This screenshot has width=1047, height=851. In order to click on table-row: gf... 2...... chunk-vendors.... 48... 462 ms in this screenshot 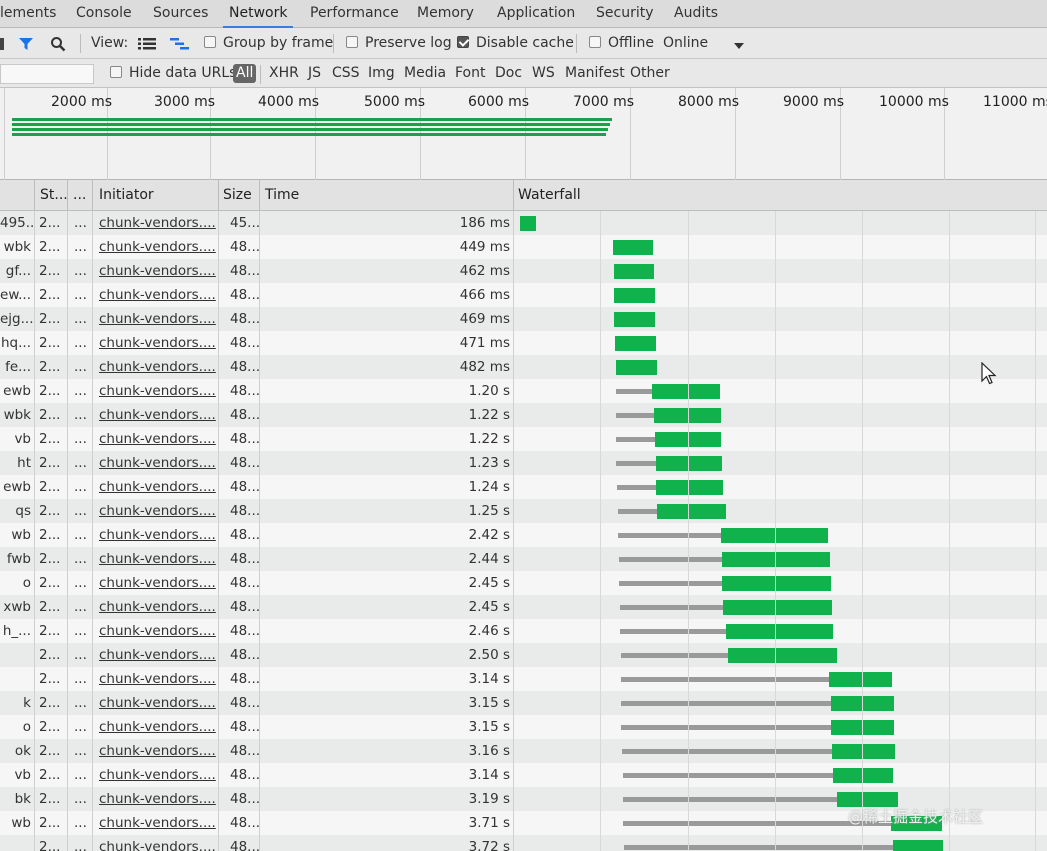, I will do `click(523, 271)`.